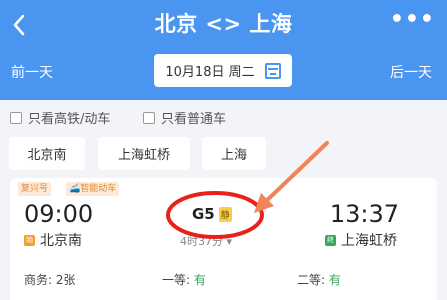 The image size is (447, 300). What do you see at coordinates (40, 280) in the screenshot?
I see `seat-label: 商务:` at bounding box center [40, 280].